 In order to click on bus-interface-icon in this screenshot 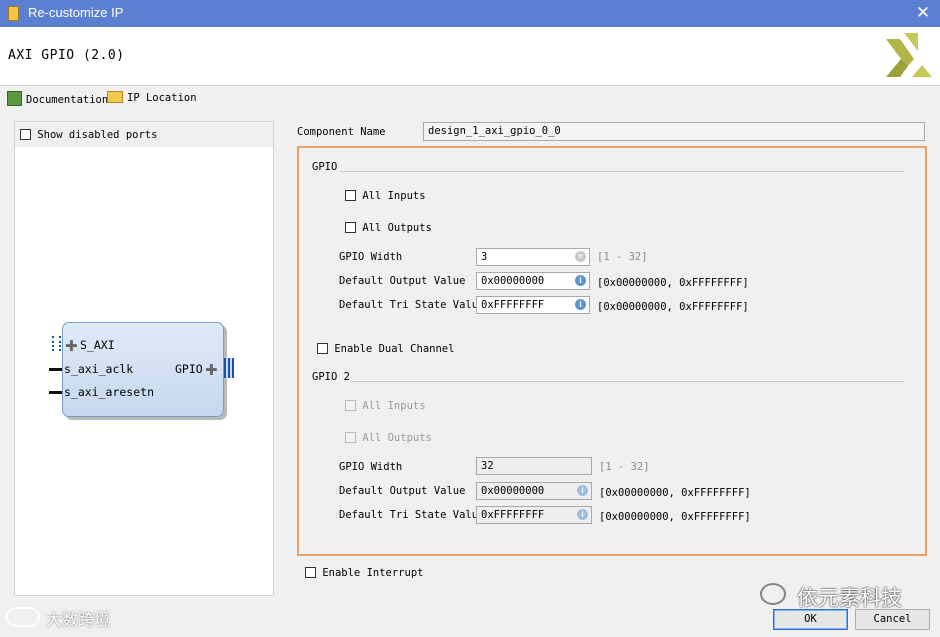, I will do `click(56, 343)`.